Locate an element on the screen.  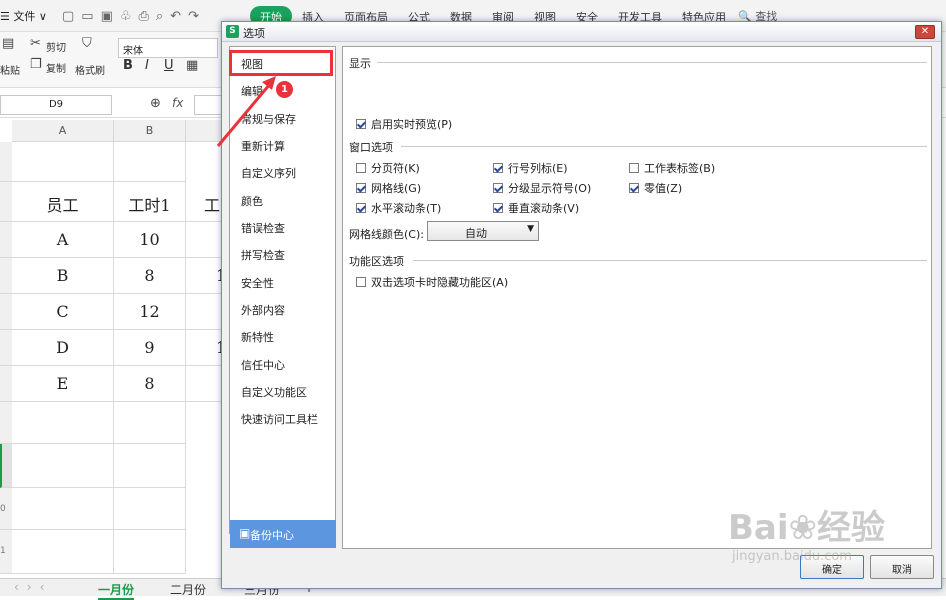
watermark-logo: Bai❀经验 is located at coordinates (807, 528).